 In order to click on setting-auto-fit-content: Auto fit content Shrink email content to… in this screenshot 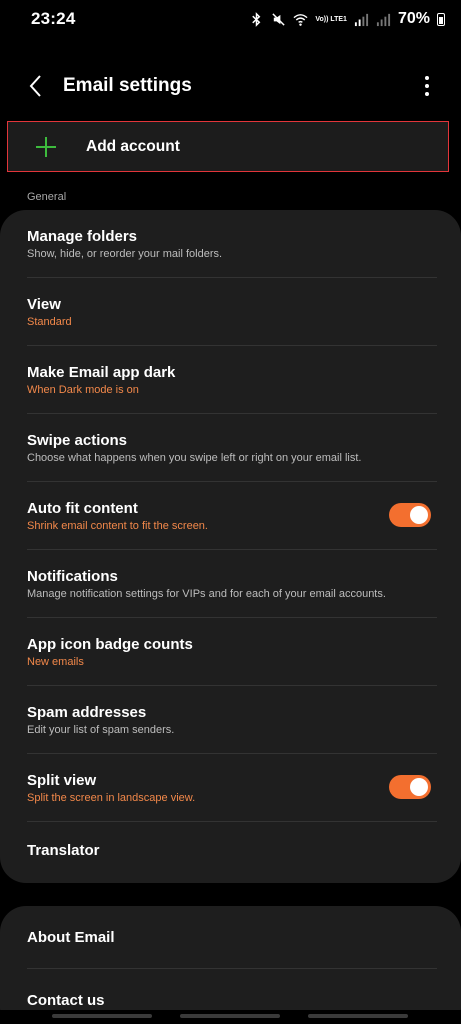, I will do `click(230, 516)`.